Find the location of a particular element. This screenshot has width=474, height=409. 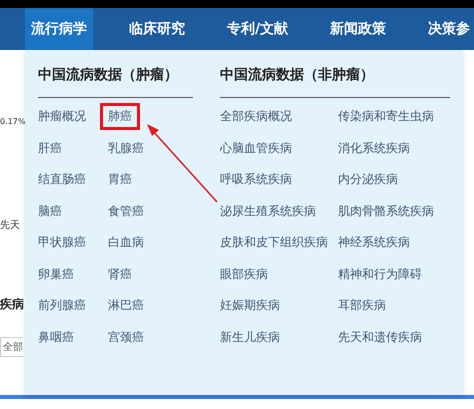

menu-link: 肿瘤概况 is located at coordinates (62, 116).